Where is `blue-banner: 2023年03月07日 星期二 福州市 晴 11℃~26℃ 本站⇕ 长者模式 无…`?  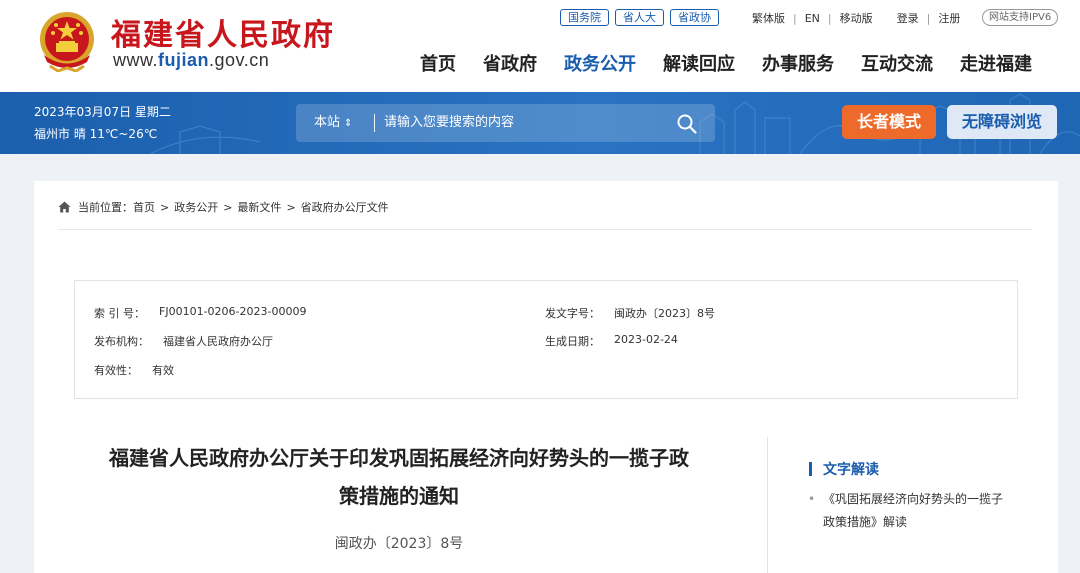
blue-banner: 2023年03月07日 星期二 福州市 晴 11℃~26℃ 本站⇕ 长者模式 无… is located at coordinates (540, 123).